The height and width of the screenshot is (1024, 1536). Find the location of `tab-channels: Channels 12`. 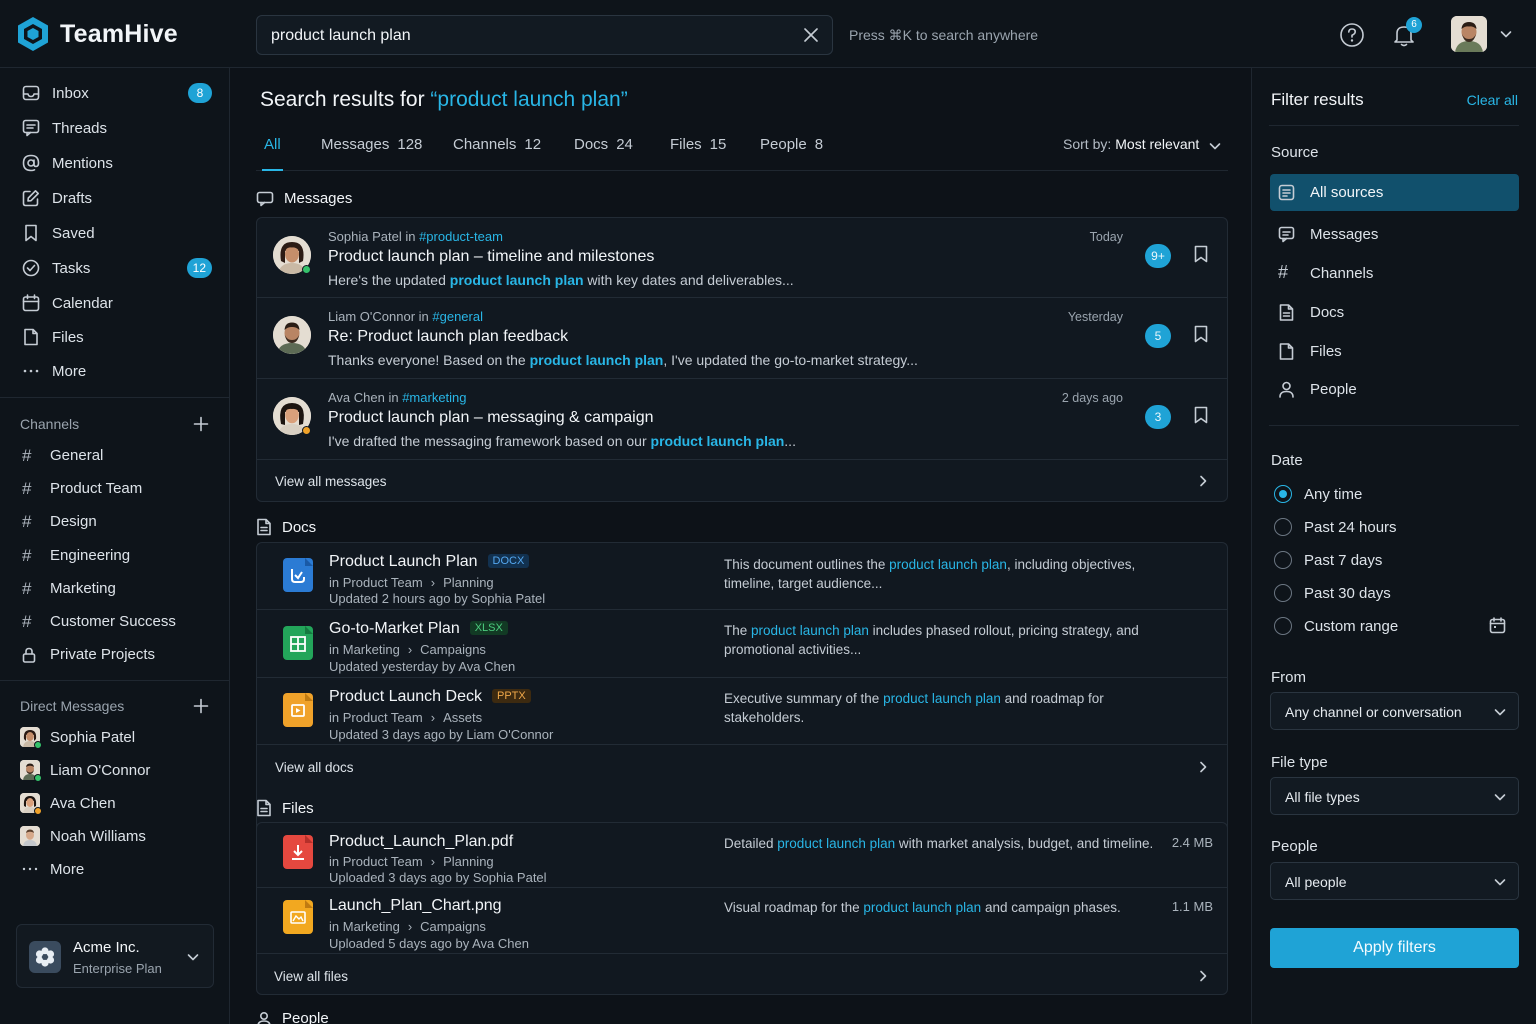

tab-channels: Channels 12 is located at coordinates (497, 153).